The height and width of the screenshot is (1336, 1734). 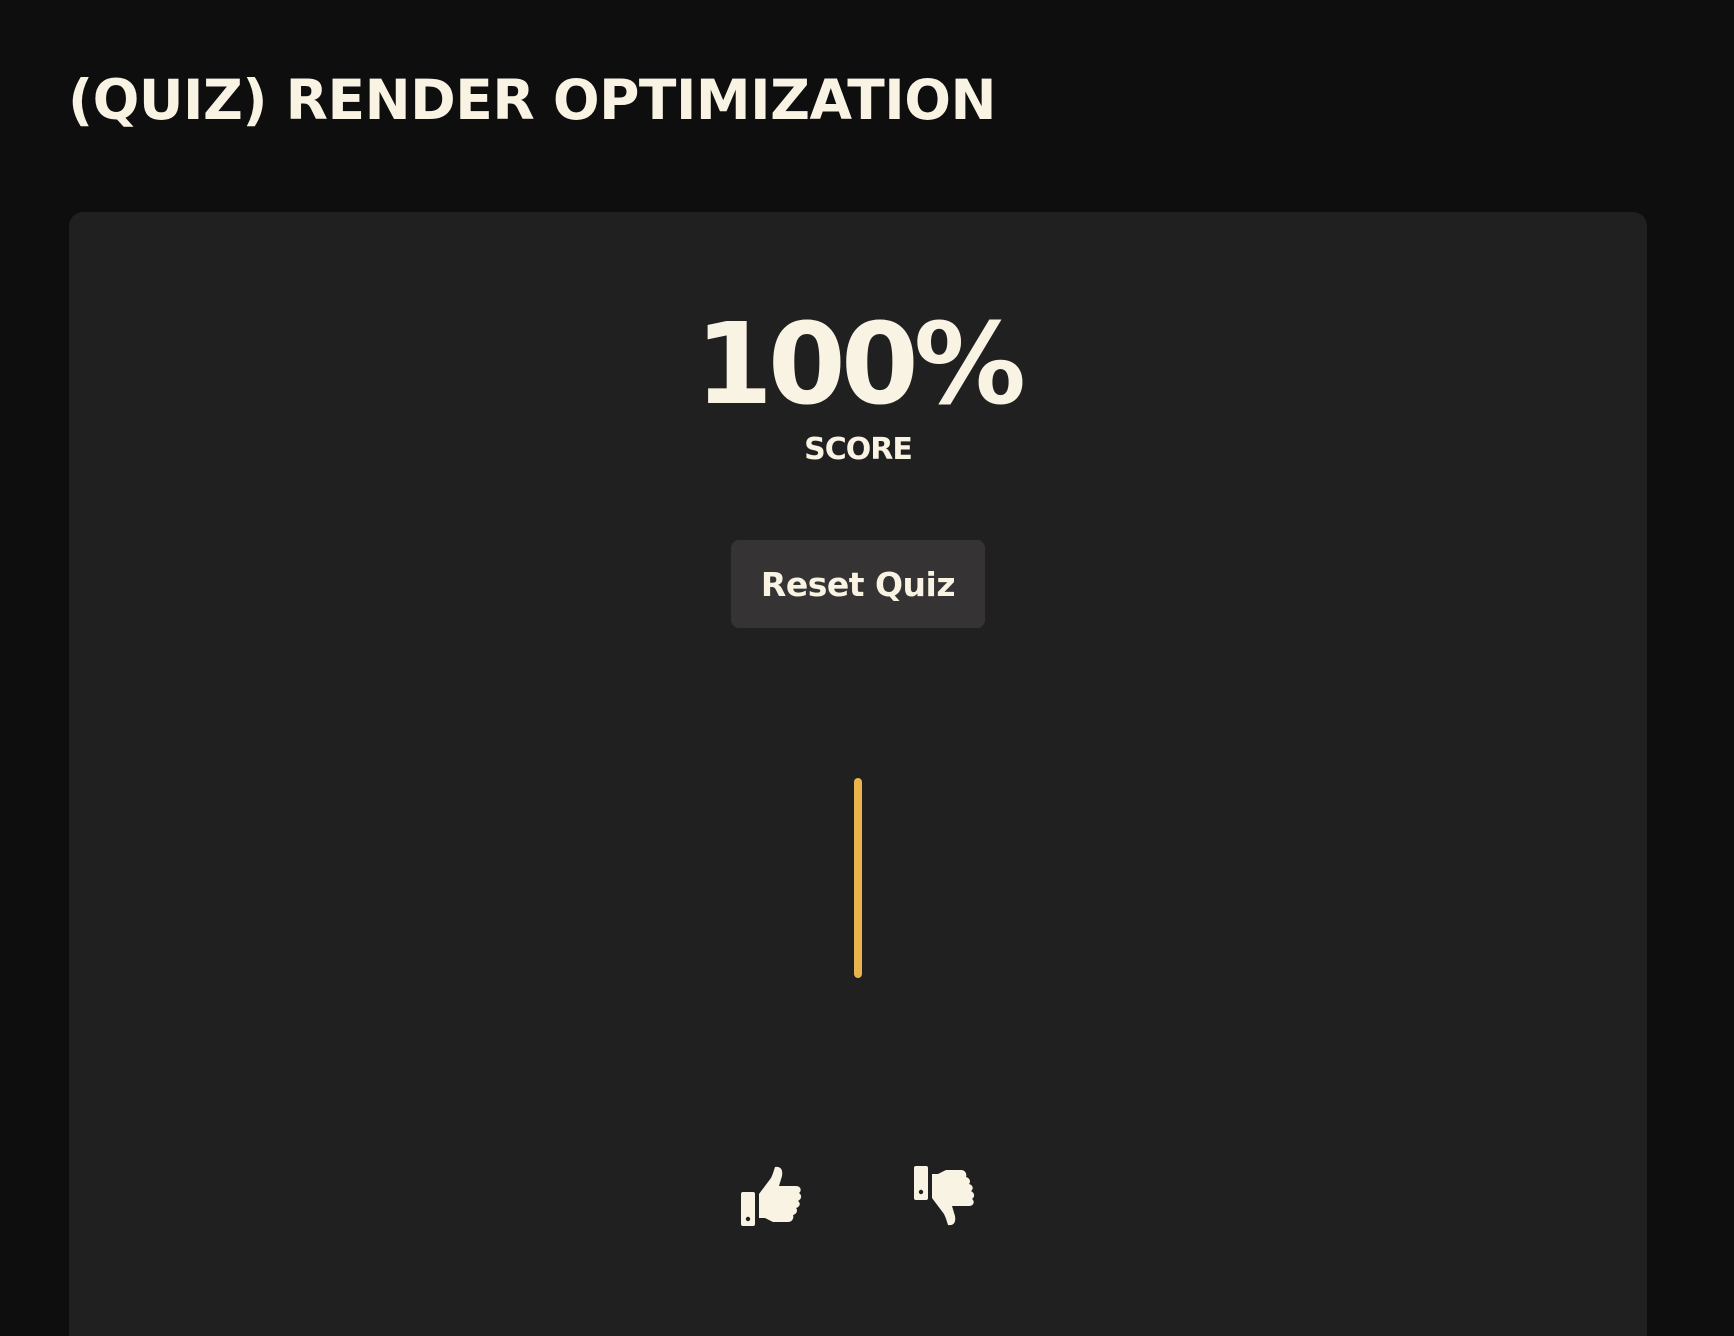 I want to click on thumbs-down-button, so click(x=944, y=1196).